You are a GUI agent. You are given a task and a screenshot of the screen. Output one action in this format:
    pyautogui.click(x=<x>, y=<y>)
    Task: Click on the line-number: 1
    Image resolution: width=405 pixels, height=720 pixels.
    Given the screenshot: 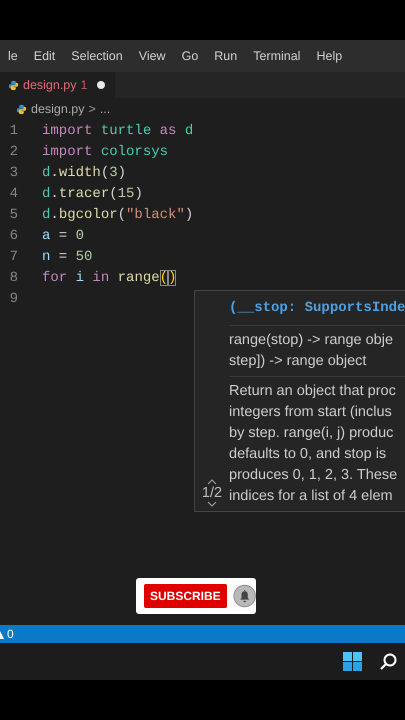 What is the action you would take?
    pyautogui.click(x=13, y=130)
    